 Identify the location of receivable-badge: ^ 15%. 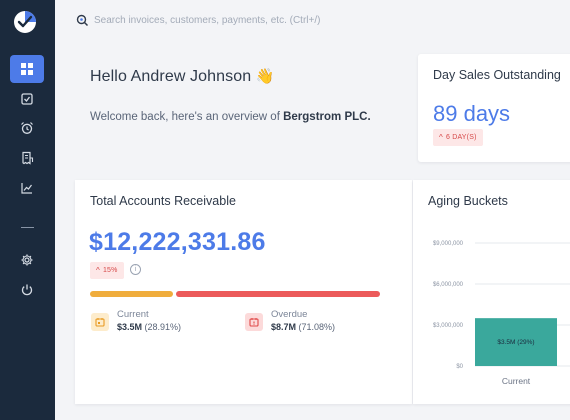
(107, 270).